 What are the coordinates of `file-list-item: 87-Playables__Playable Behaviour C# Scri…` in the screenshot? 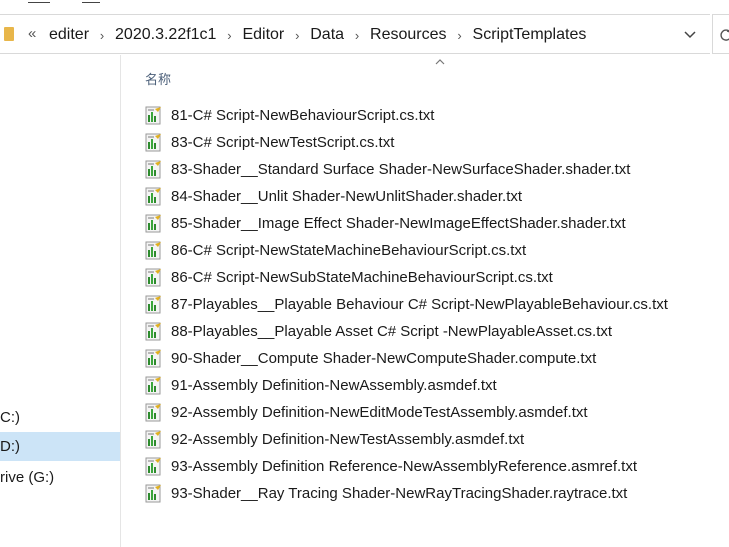 It's located at (435, 304).